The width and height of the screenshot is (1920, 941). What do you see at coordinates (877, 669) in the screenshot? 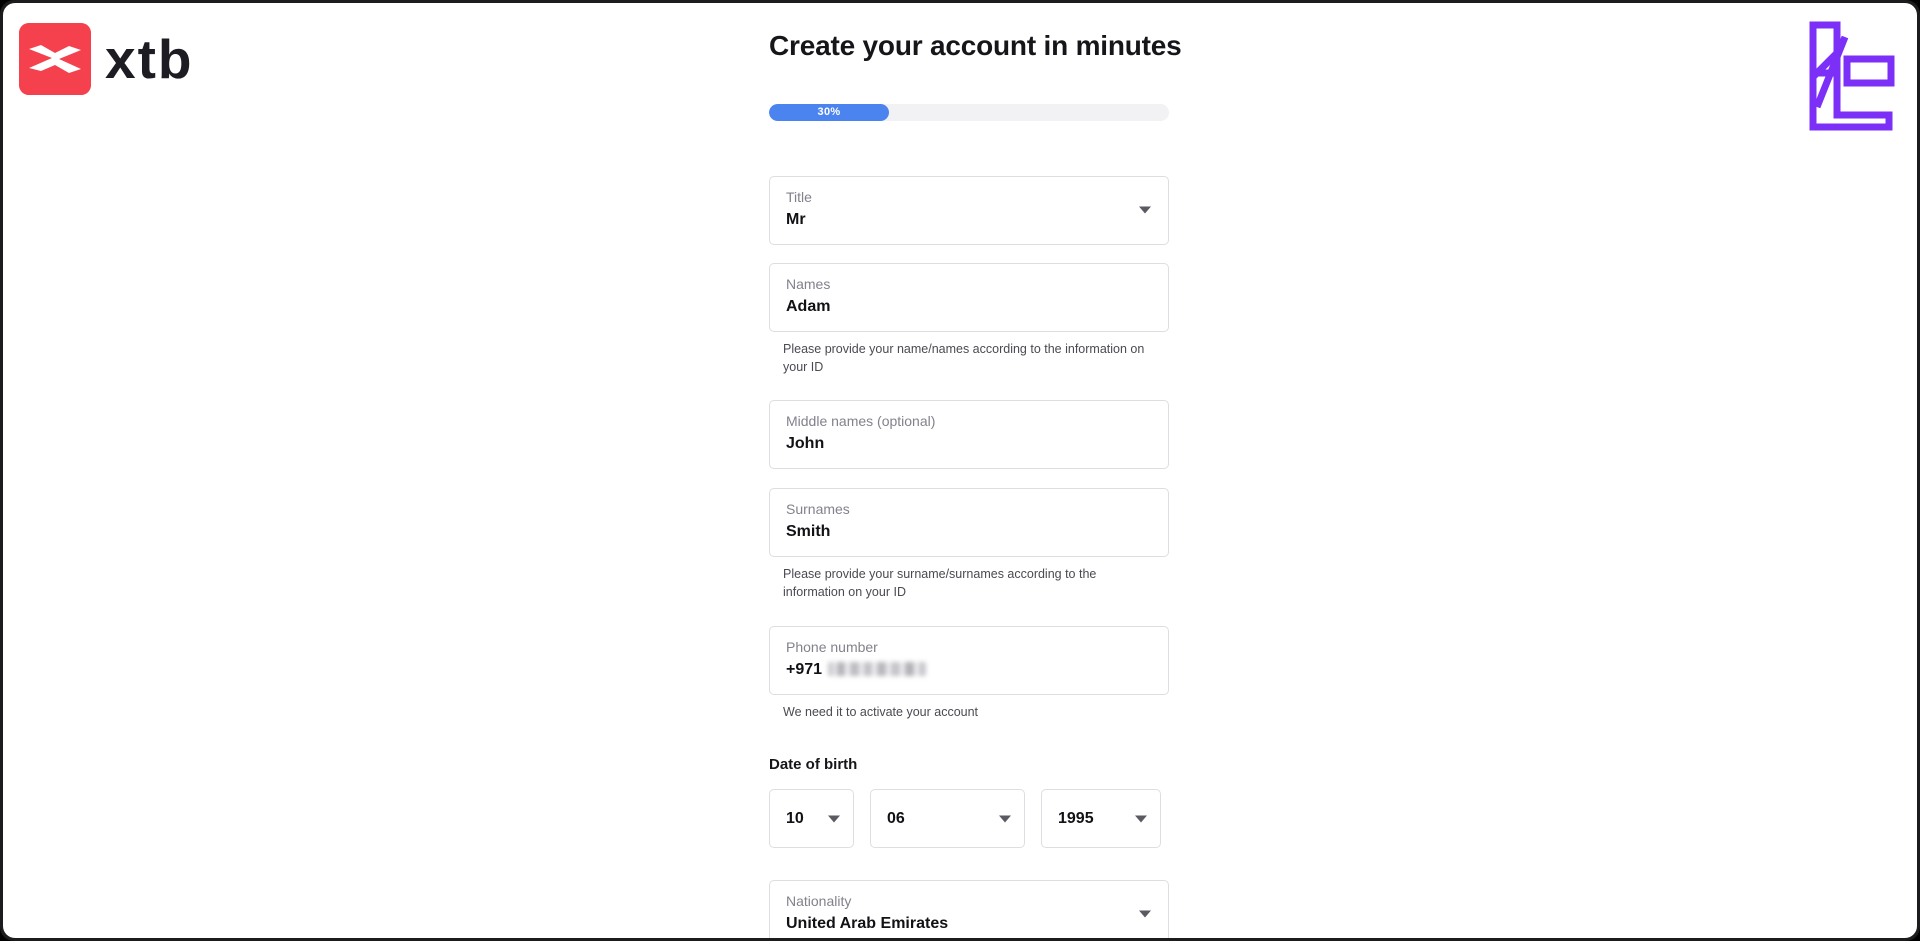
I see `redacted-phone-digits` at bounding box center [877, 669].